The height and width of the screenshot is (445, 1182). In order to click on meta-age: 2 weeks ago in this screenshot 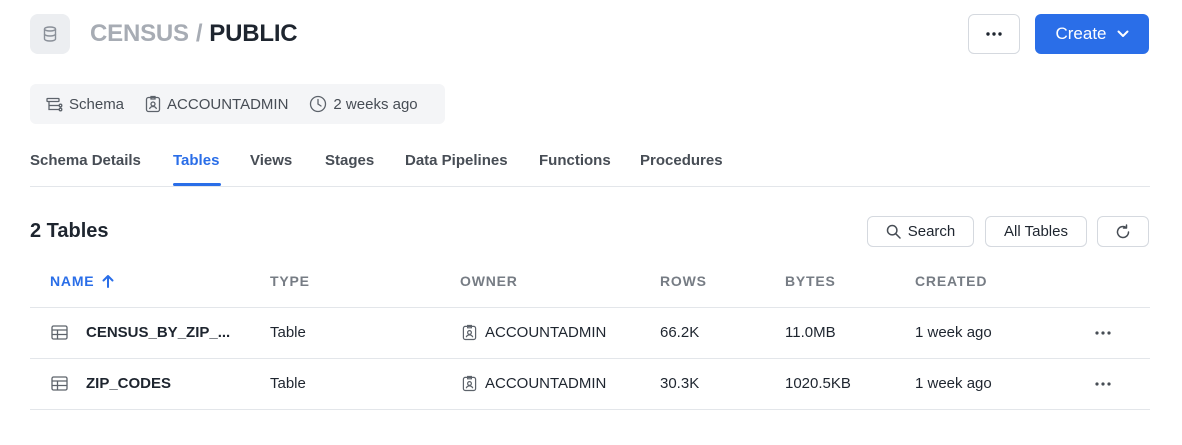, I will do `click(363, 104)`.